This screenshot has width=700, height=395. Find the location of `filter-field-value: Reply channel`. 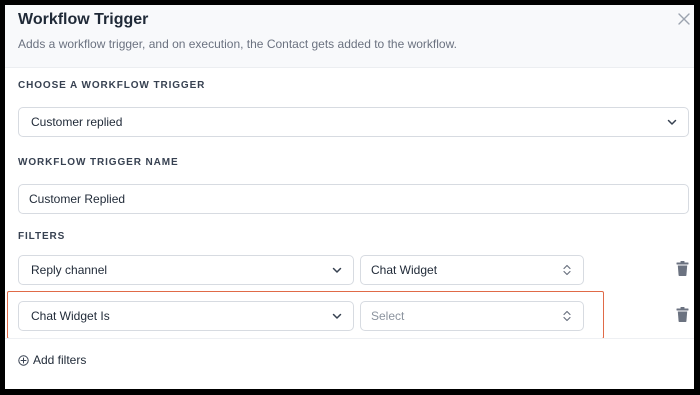

filter-field-value: Reply channel is located at coordinates (69, 270).